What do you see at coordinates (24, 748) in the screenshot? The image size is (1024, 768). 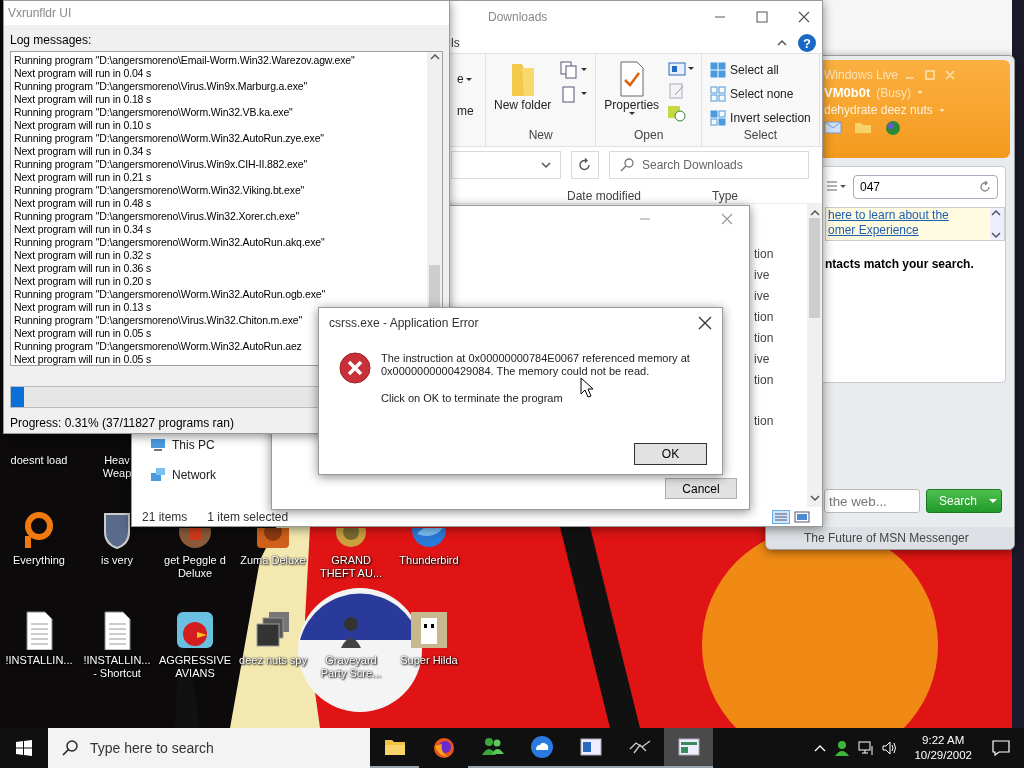 I see `windows-logo-icon` at bounding box center [24, 748].